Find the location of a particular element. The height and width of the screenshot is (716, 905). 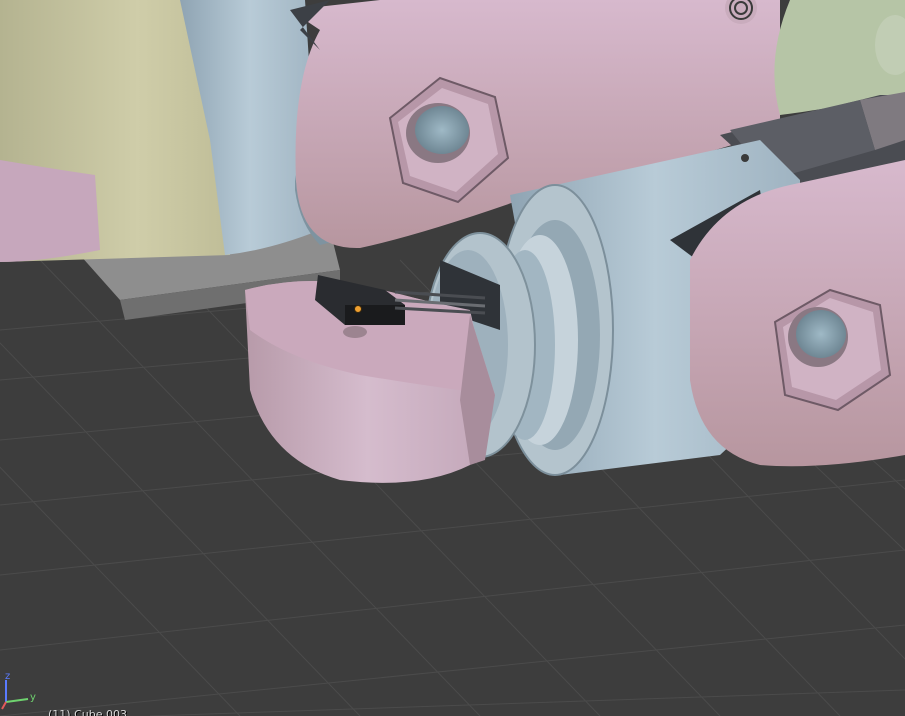

active-object-info: (11) Cube.003 is located at coordinates (87, 712).